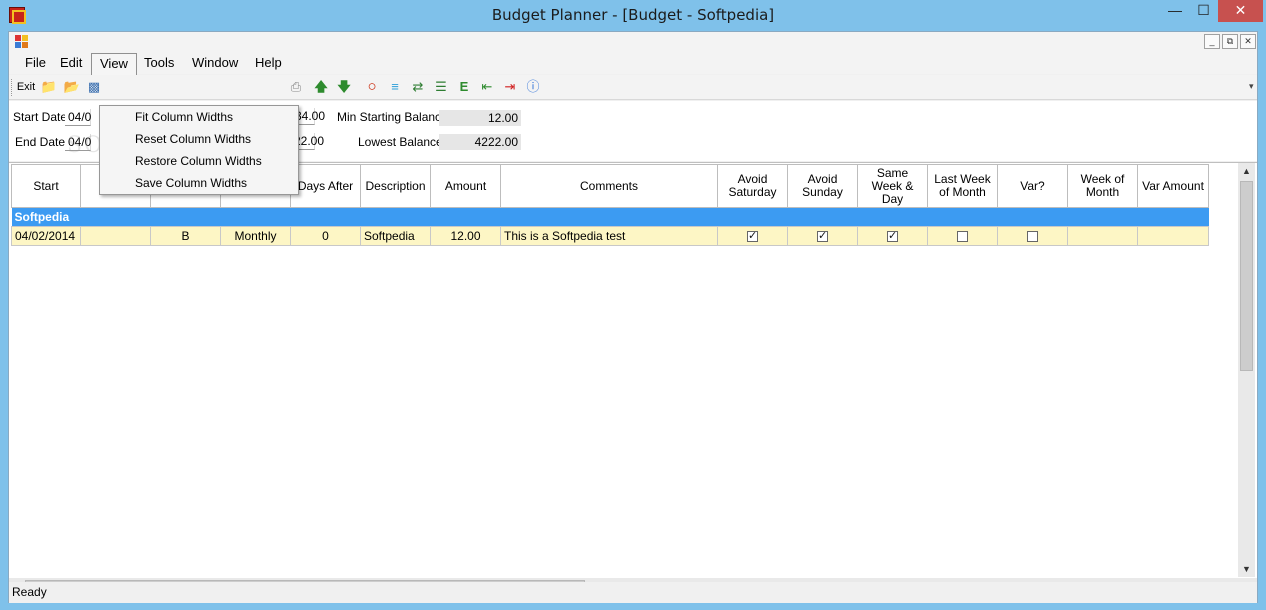  Describe the element at coordinates (1251, 86) in the screenshot. I see `toolbar-overflow-icon: ▾` at that location.